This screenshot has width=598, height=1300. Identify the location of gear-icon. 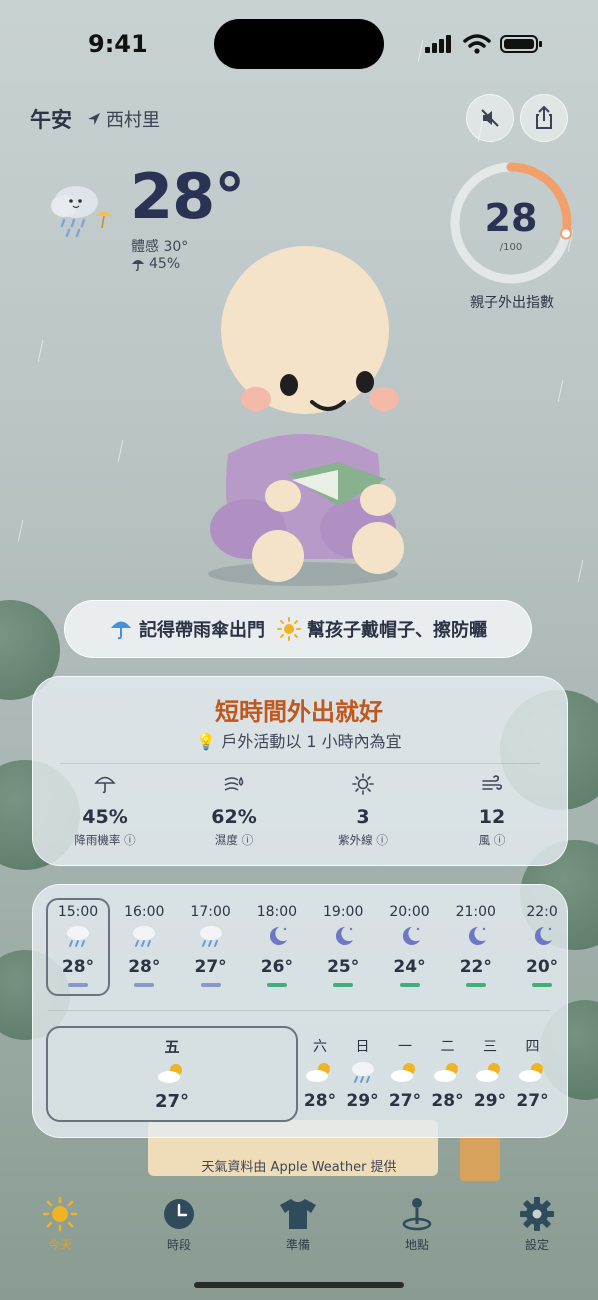
(537, 1214).